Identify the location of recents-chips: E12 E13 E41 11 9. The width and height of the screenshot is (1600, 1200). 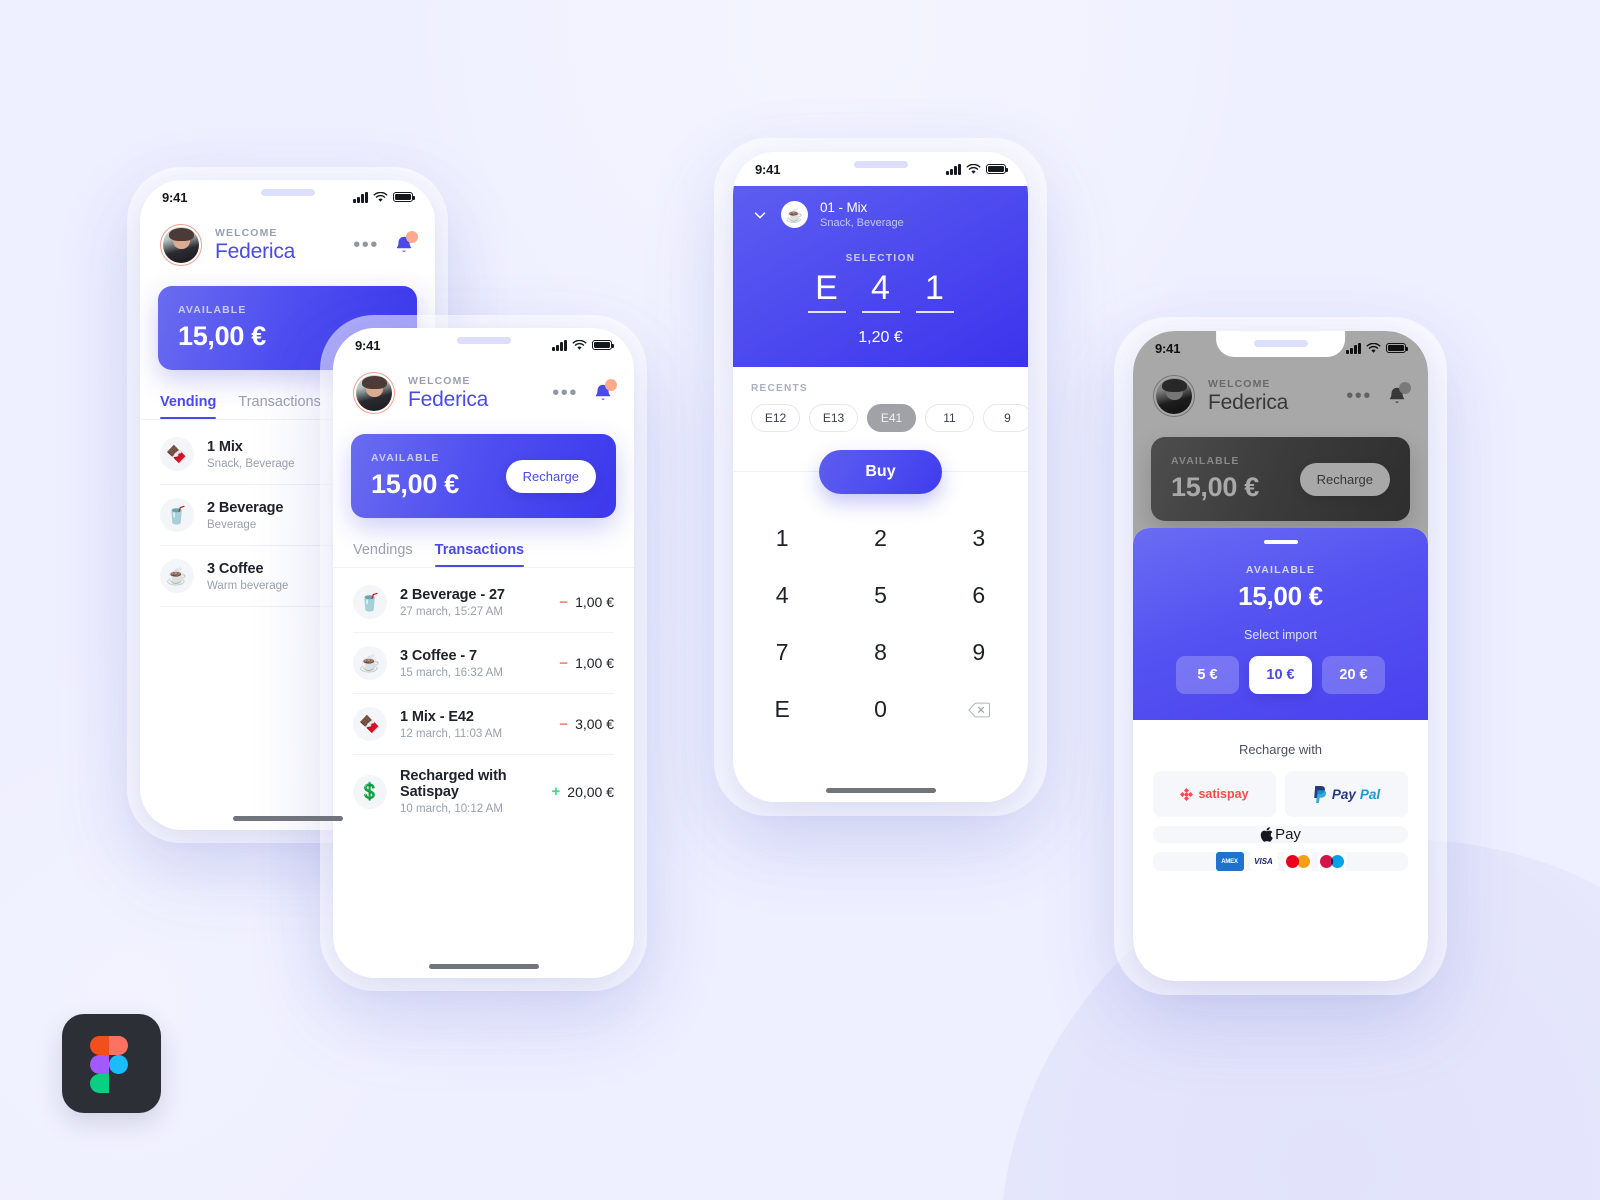
(880, 413).